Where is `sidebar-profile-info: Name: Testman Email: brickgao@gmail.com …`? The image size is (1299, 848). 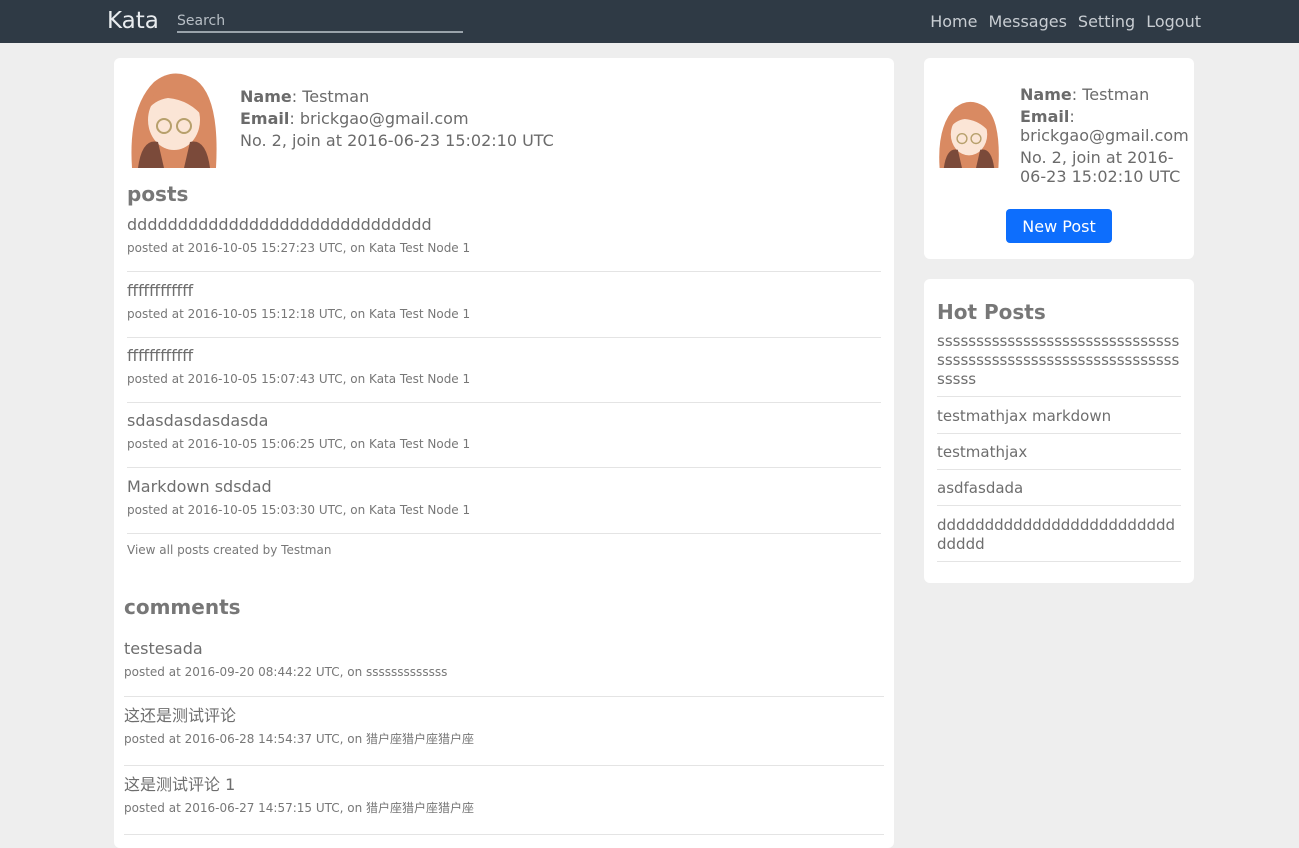
sidebar-profile-info: Name: Testman Email: brickgao@gmail.com … is located at coordinates (1106, 135).